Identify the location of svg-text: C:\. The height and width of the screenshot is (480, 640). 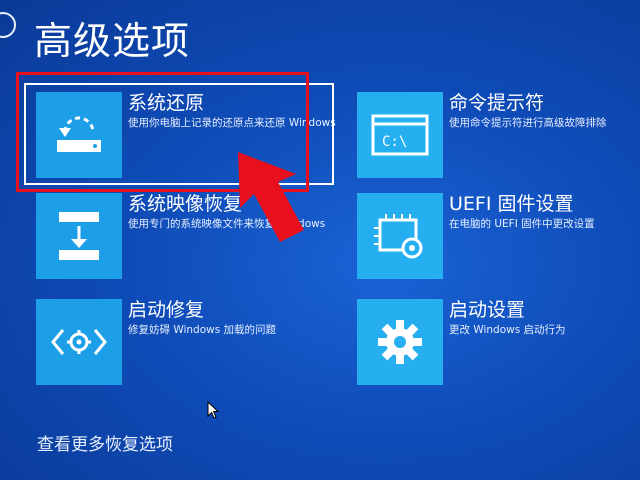
(394, 142).